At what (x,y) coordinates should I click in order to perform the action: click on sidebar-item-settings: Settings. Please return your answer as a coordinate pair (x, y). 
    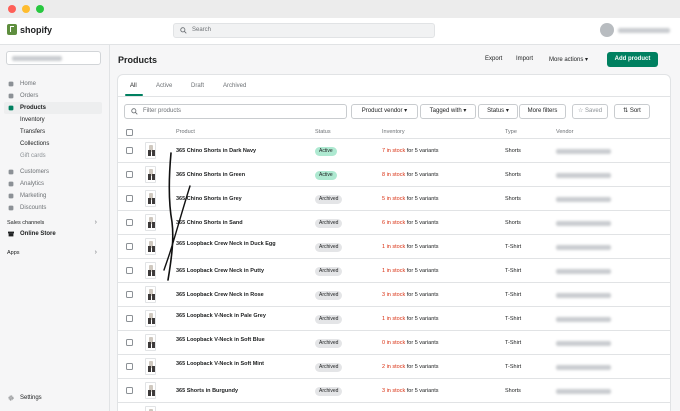
    Looking at the image, I should click on (55, 398).